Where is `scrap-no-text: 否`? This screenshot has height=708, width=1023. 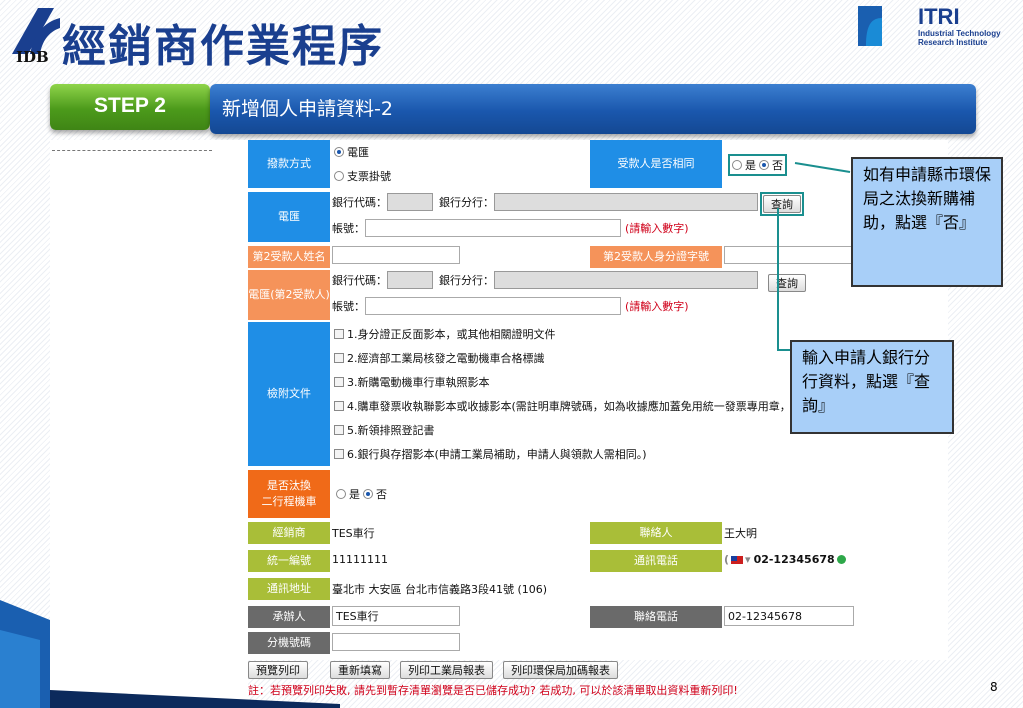
scrap-no-text: 否 is located at coordinates (381, 494).